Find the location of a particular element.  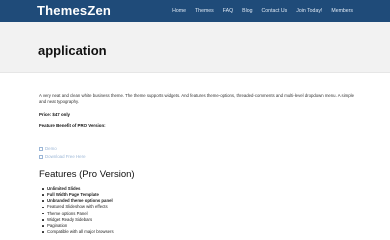

download-link: Download Free Here is located at coordinates (204, 157).